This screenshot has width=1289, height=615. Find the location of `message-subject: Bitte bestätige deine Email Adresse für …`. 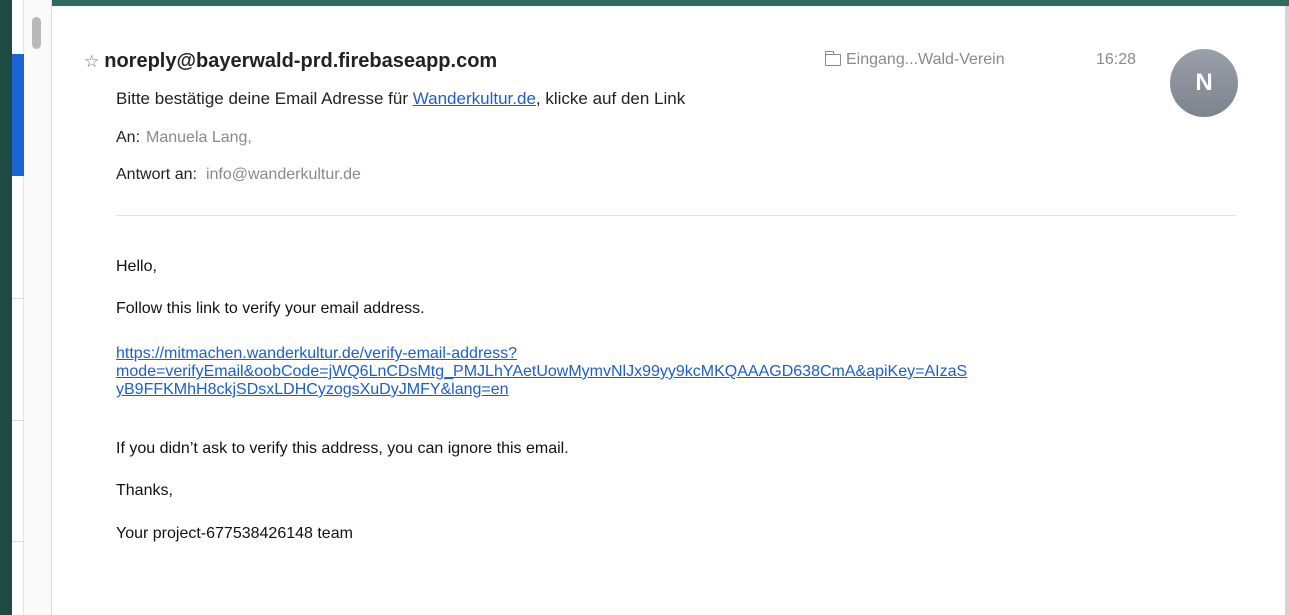

message-subject: Bitte bestätige deine Email Adresse für … is located at coordinates (400, 99).